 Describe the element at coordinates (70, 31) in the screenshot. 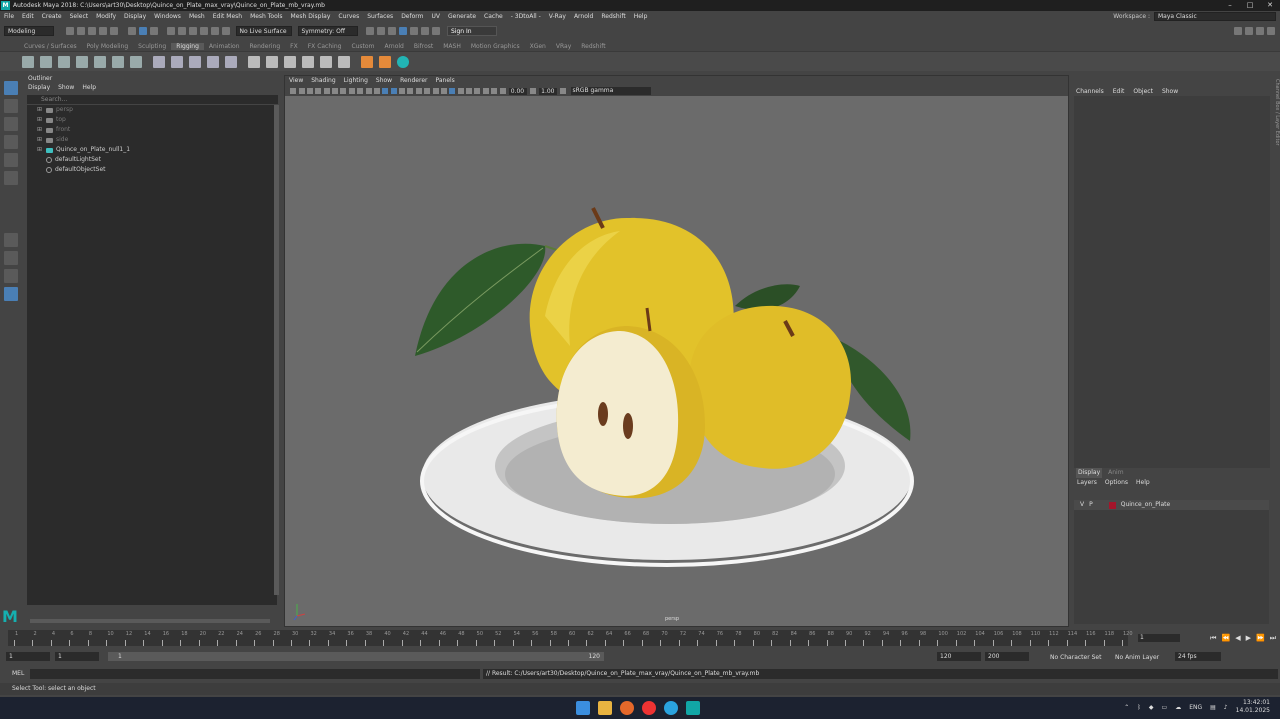

I see `new-scene-icon` at that location.